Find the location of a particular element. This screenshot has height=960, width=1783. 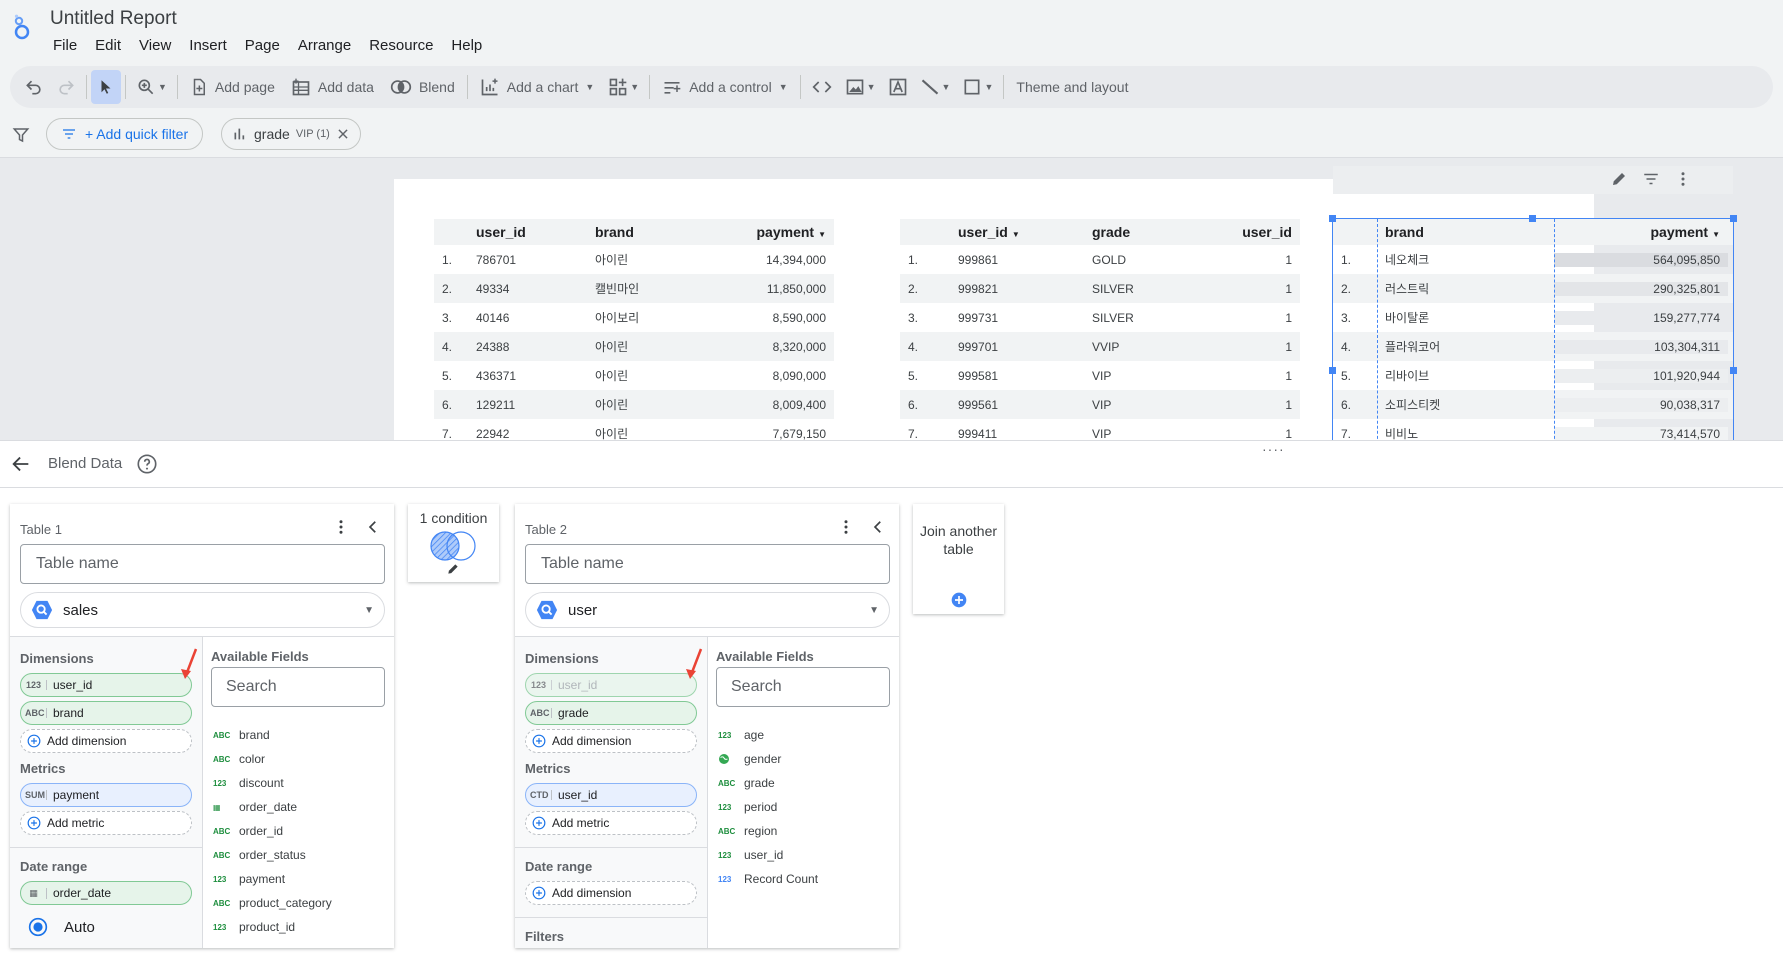

field-item: 123 product_id is located at coordinates (272, 927).